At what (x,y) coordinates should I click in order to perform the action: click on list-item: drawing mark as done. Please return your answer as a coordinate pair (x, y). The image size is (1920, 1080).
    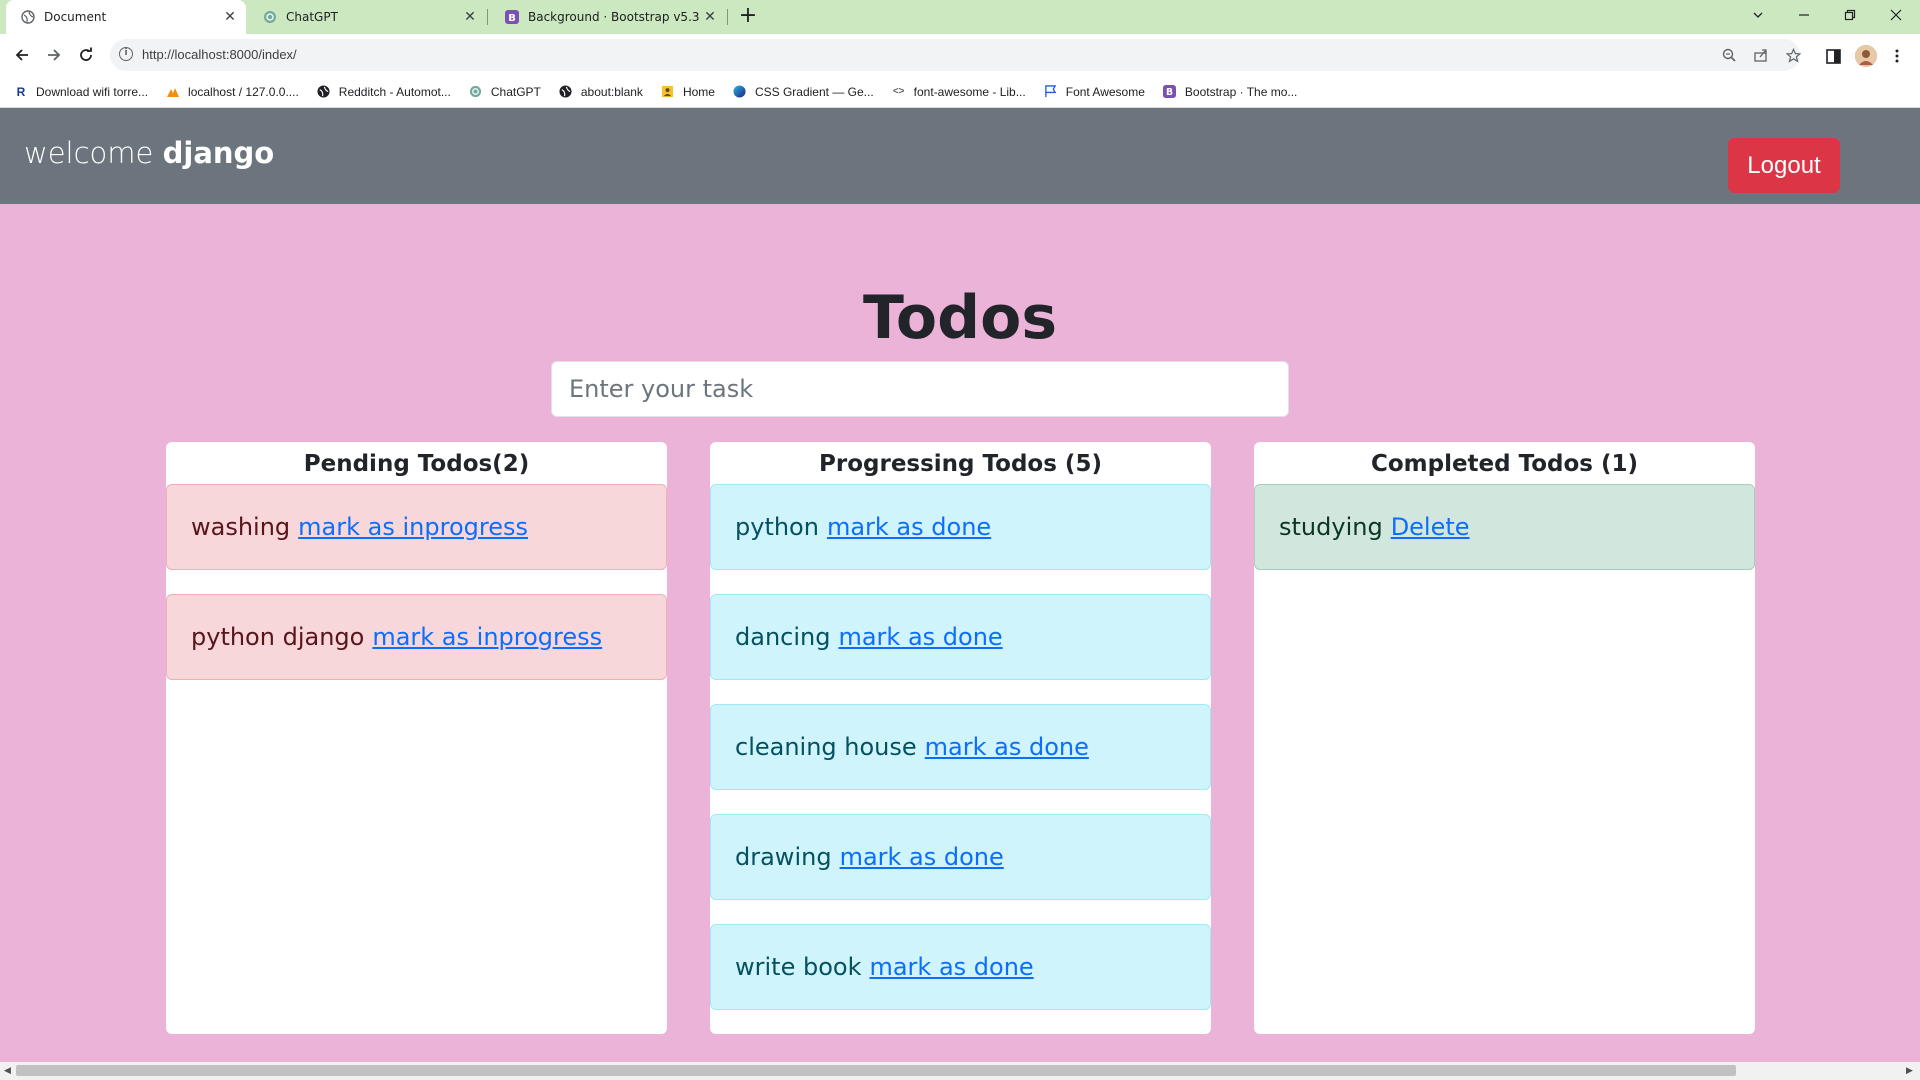
    Looking at the image, I should click on (960, 857).